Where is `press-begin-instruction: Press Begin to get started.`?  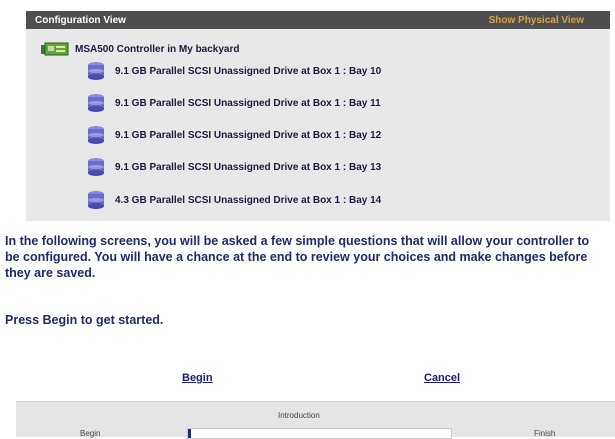 press-begin-instruction: Press Begin to get started. is located at coordinates (84, 320).